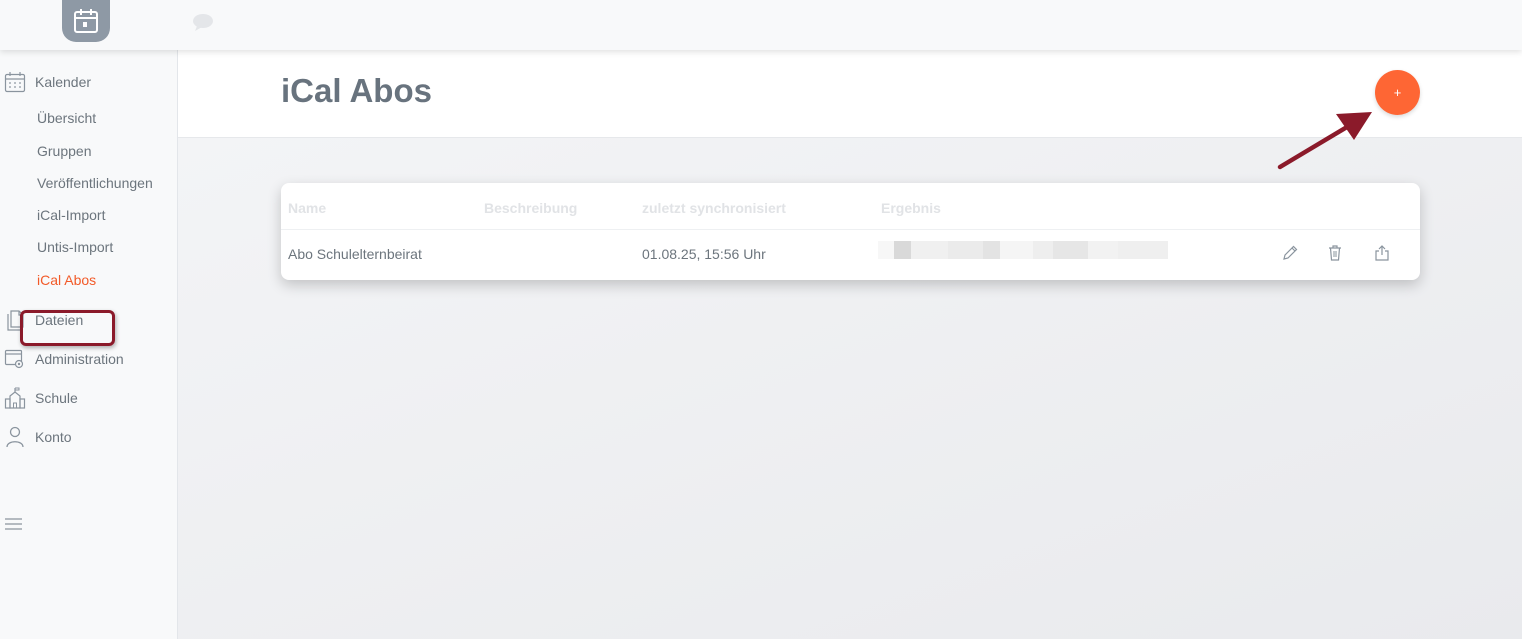 This screenshot has width=1522, height=639. Describe the element at coordinates (95, 183) in the screenshot. I see `sidebar-subitem-veroeffentlichungen: Veröffentlichungen` at that location.